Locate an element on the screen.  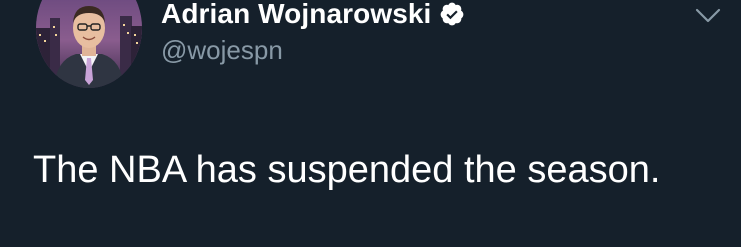
verified-badge-icon is located at coordinates (452, 14).